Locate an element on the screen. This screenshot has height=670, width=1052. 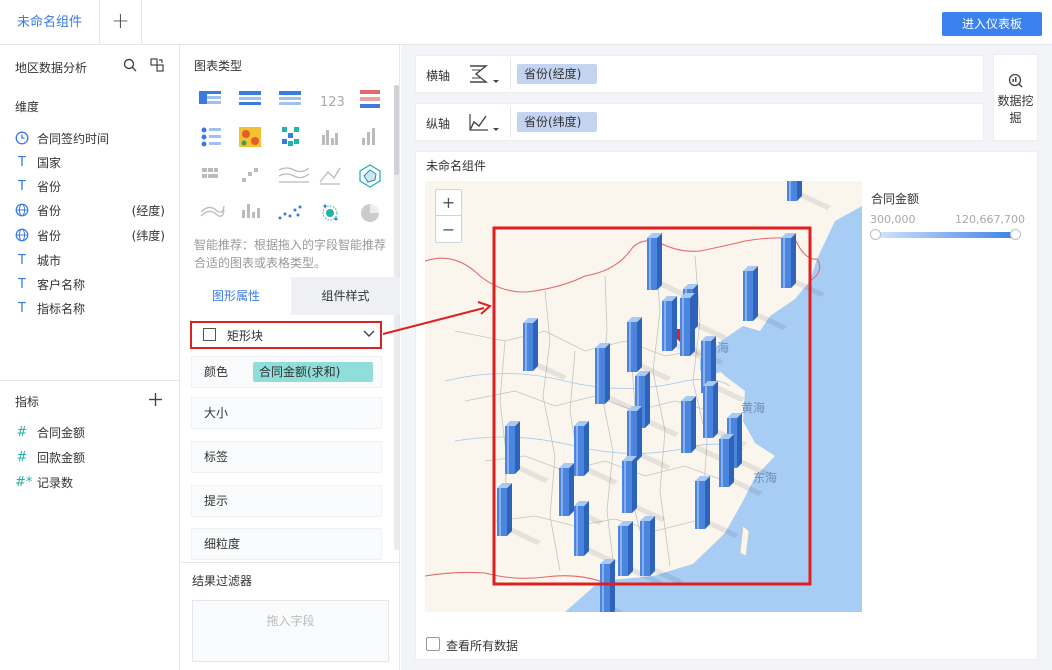
metric-item: #* 记录数 is located at coordinates (90, 482).